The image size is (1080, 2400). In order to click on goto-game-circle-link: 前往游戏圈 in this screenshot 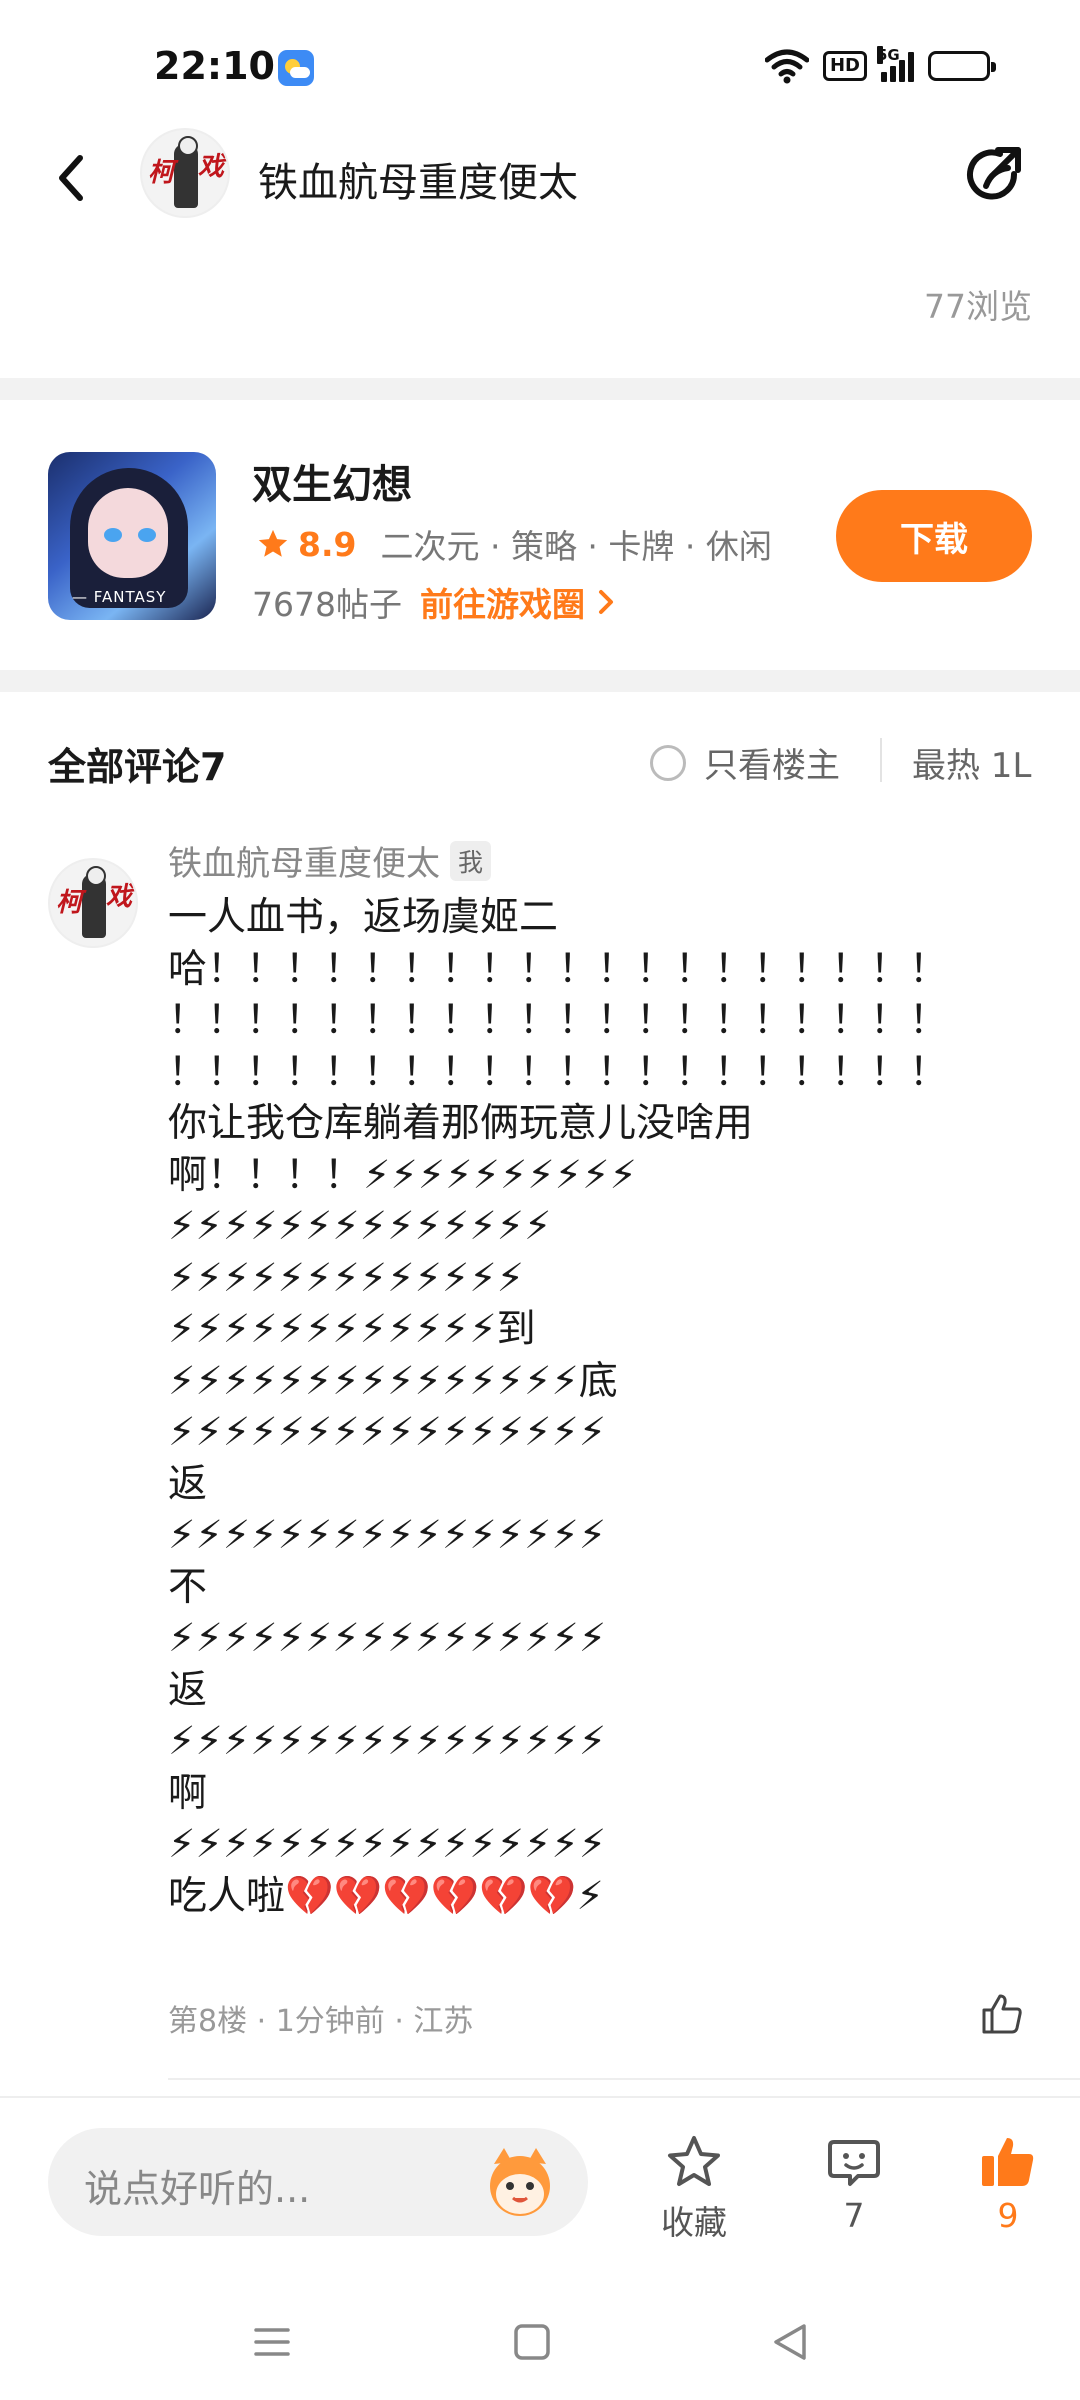, I will do `click(518, 602)`.